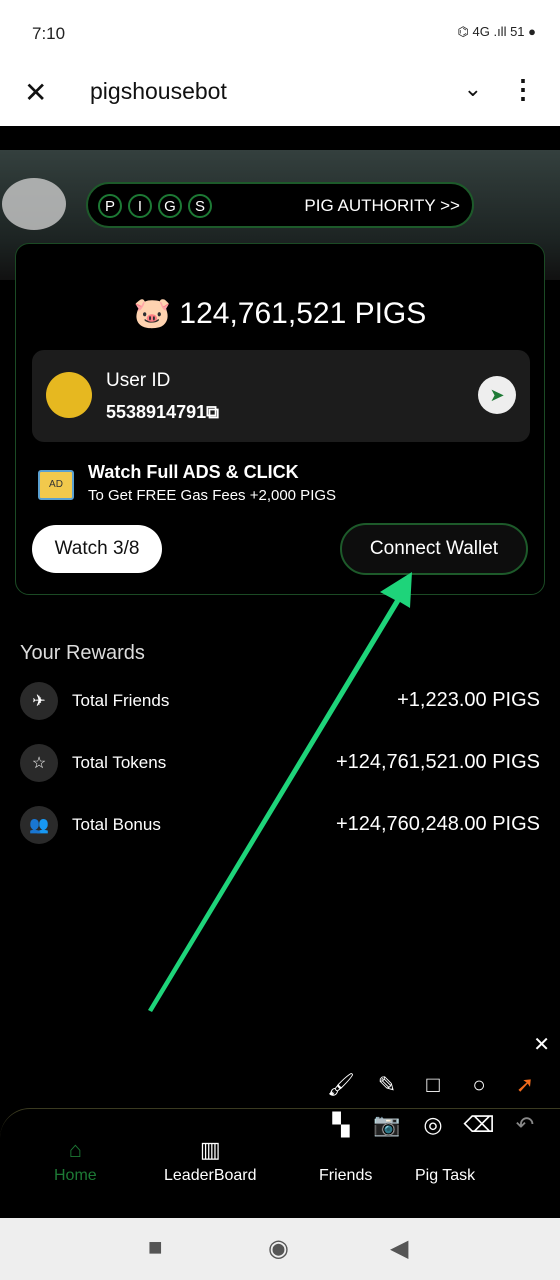  I want to click on undo-icon: ↶, so click(525, 1125).